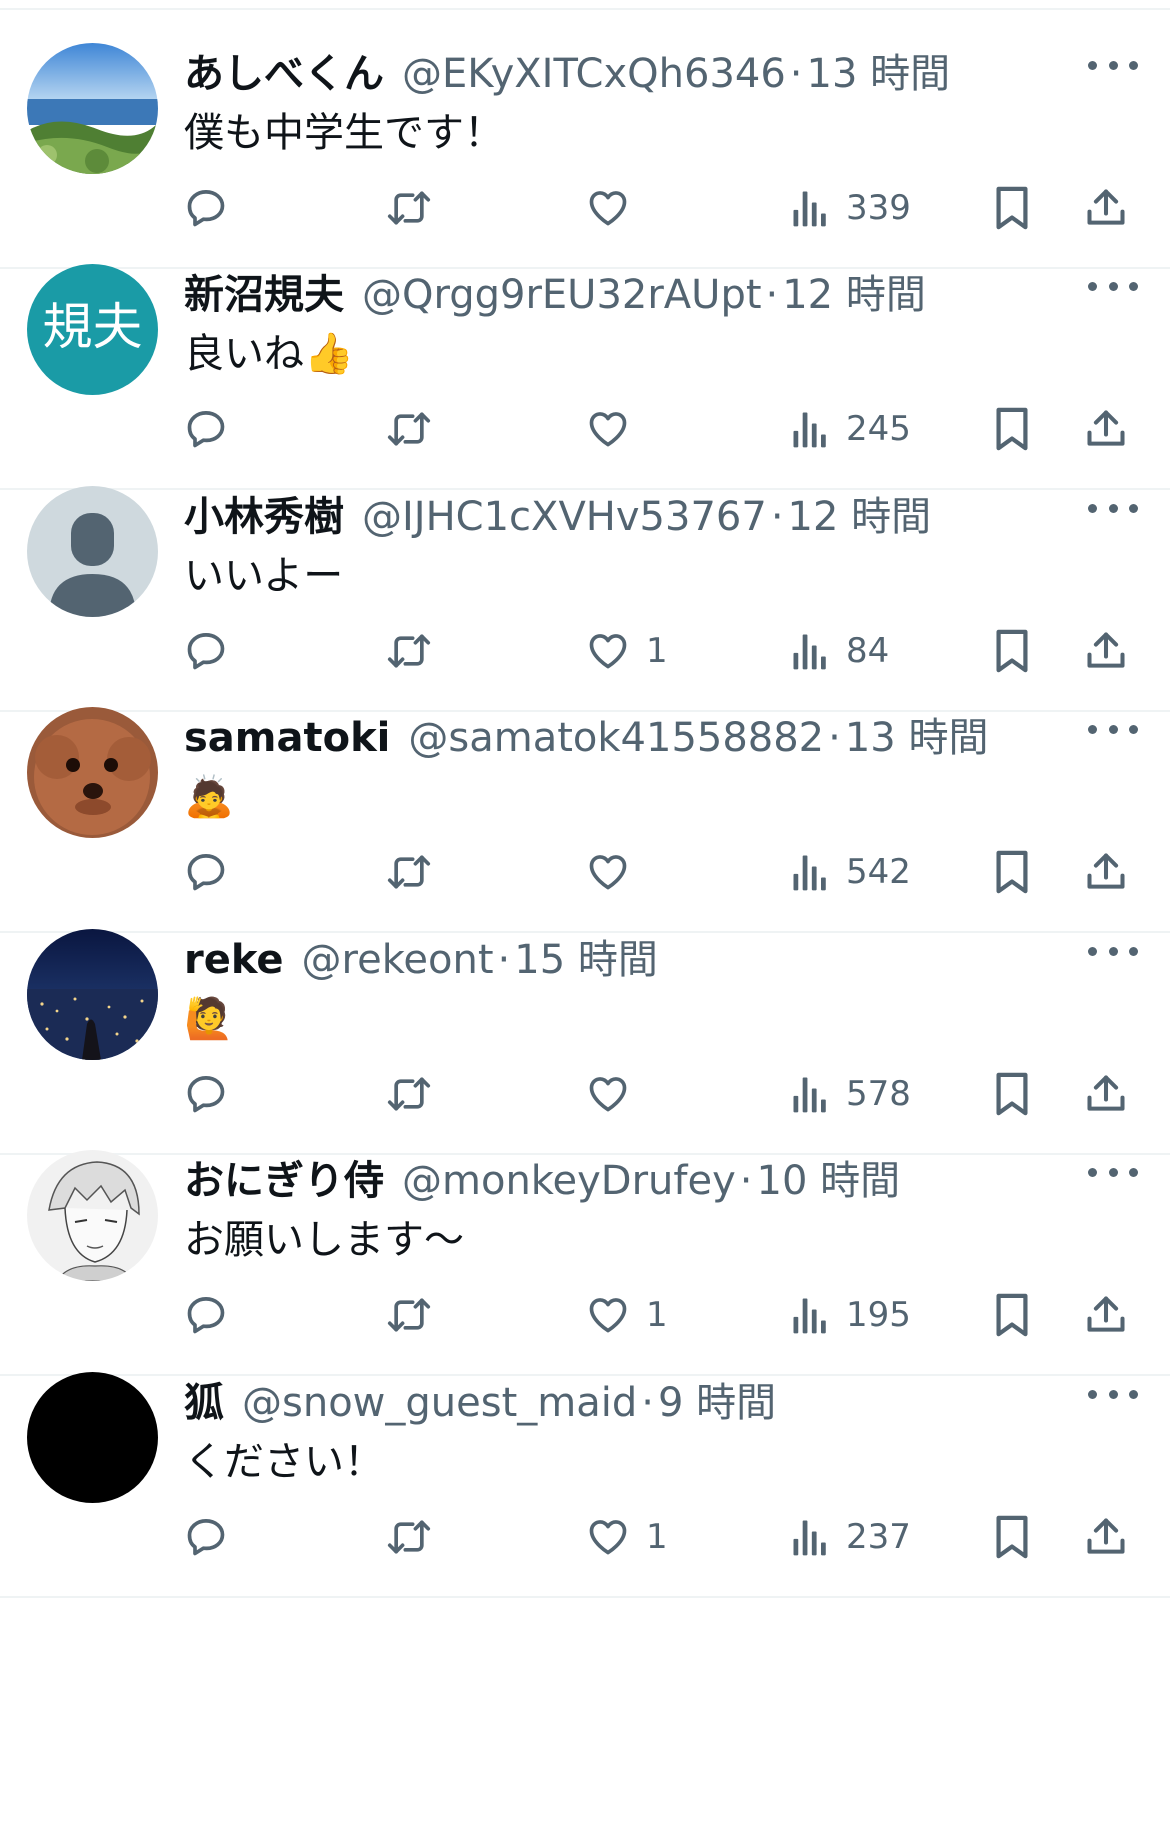  What do you see at coordinates (409, 1537) in the screenshot?
I see `retweet-button` at bounding box center [409, 1537].